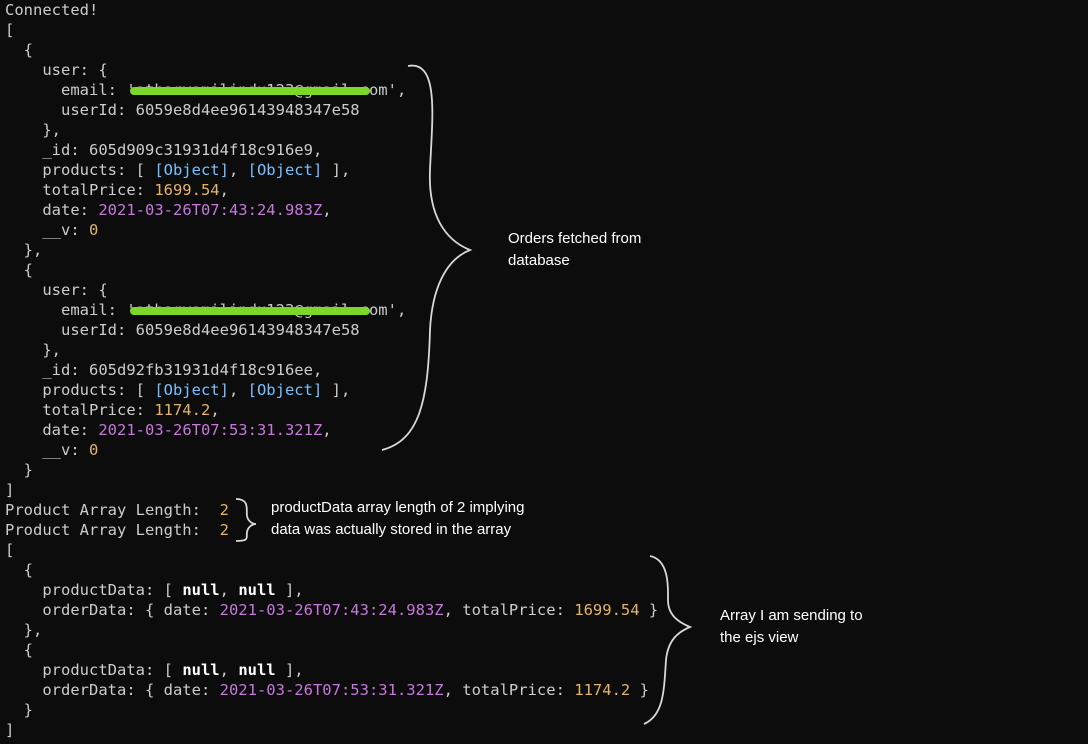 This screenshot has height=744, width=1088. I want to click on array-annotation: Array I am sending to the ejs view, so click(791, 627).